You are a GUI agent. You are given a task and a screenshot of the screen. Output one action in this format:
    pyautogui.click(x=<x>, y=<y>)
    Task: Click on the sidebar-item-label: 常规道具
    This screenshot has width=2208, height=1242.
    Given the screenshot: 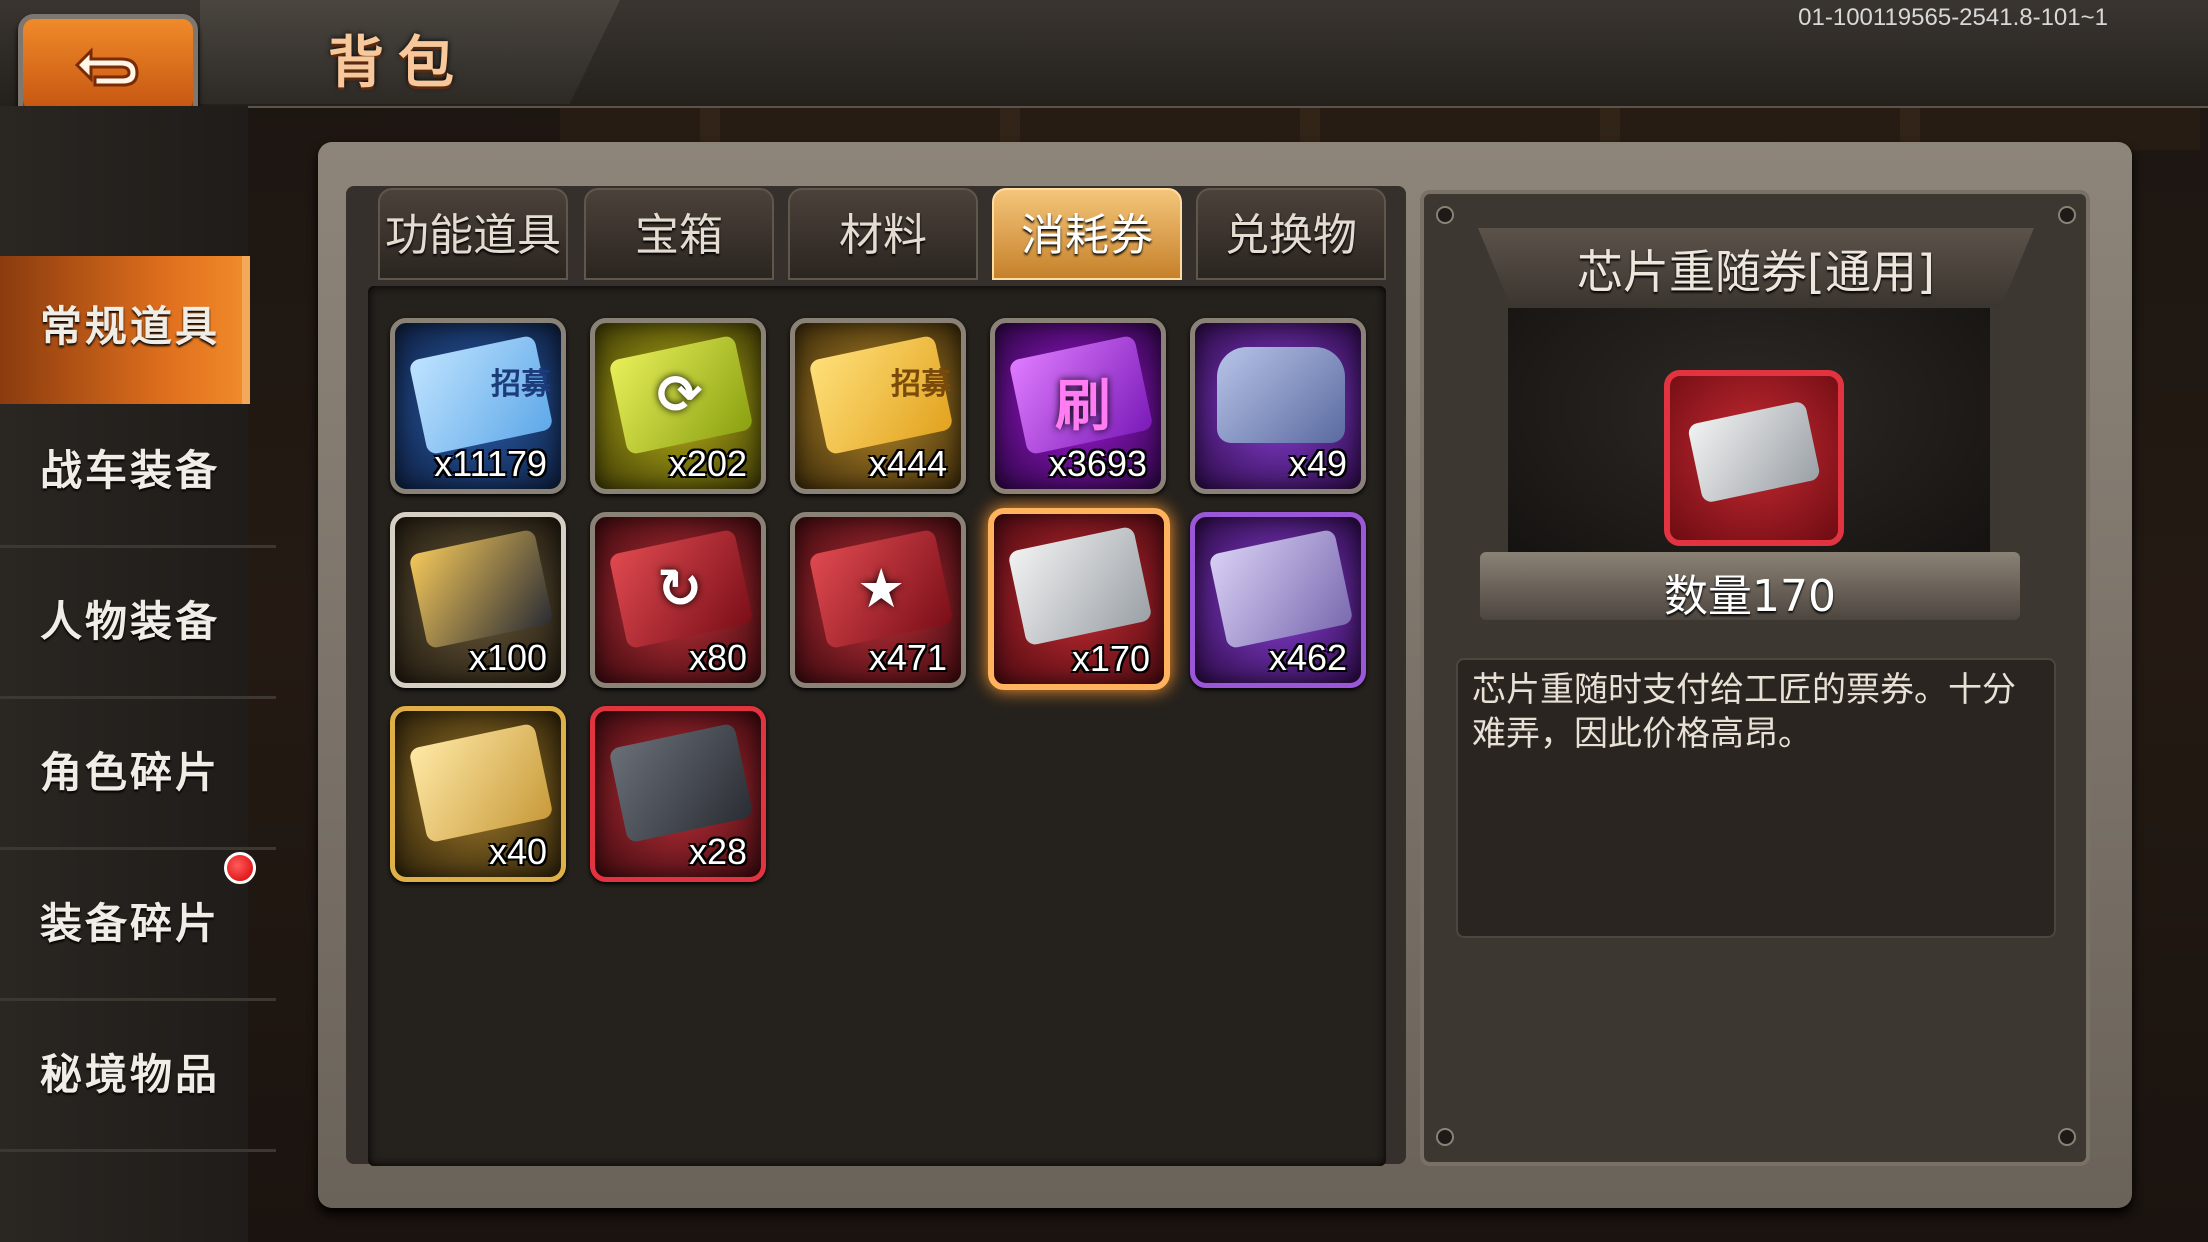 What is the action you would take?
    pyautogui.click(x=130, y=326)
    